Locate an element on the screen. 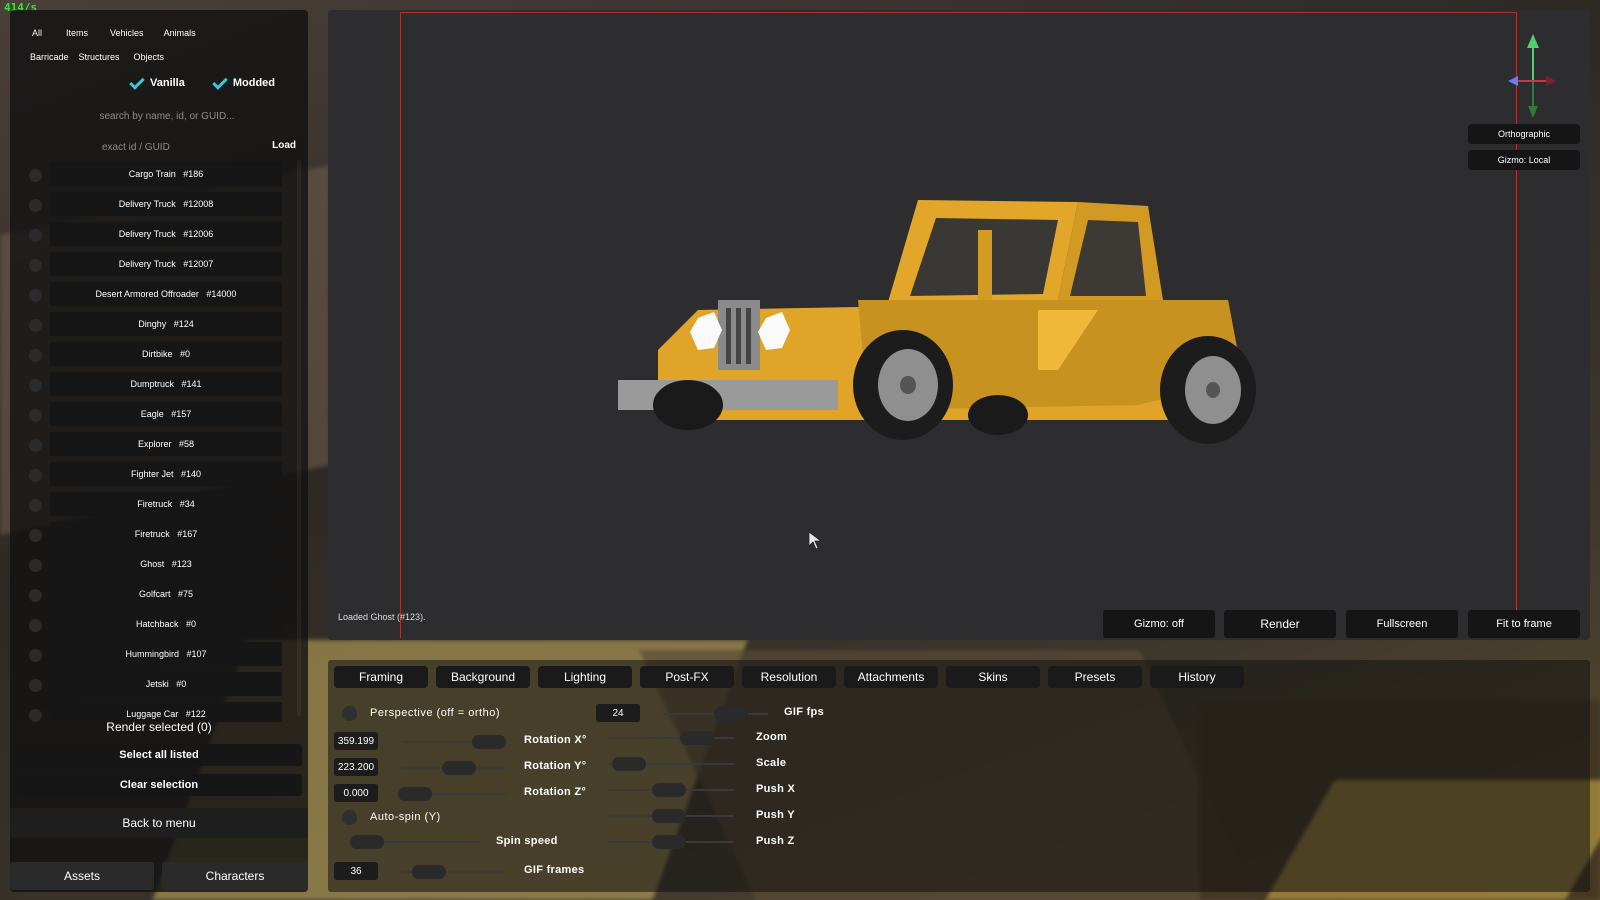 The width and height of the screenshot is (1600, 900). list-item: Delivery Truck #12006 is located at coordinates (165, 235).